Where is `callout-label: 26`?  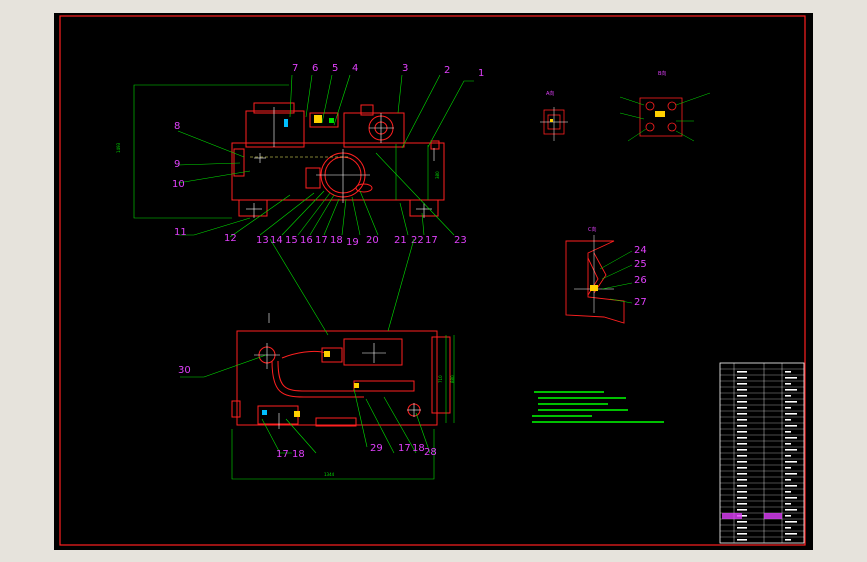 callout-label: 26 is located at coordinates (640, 280).